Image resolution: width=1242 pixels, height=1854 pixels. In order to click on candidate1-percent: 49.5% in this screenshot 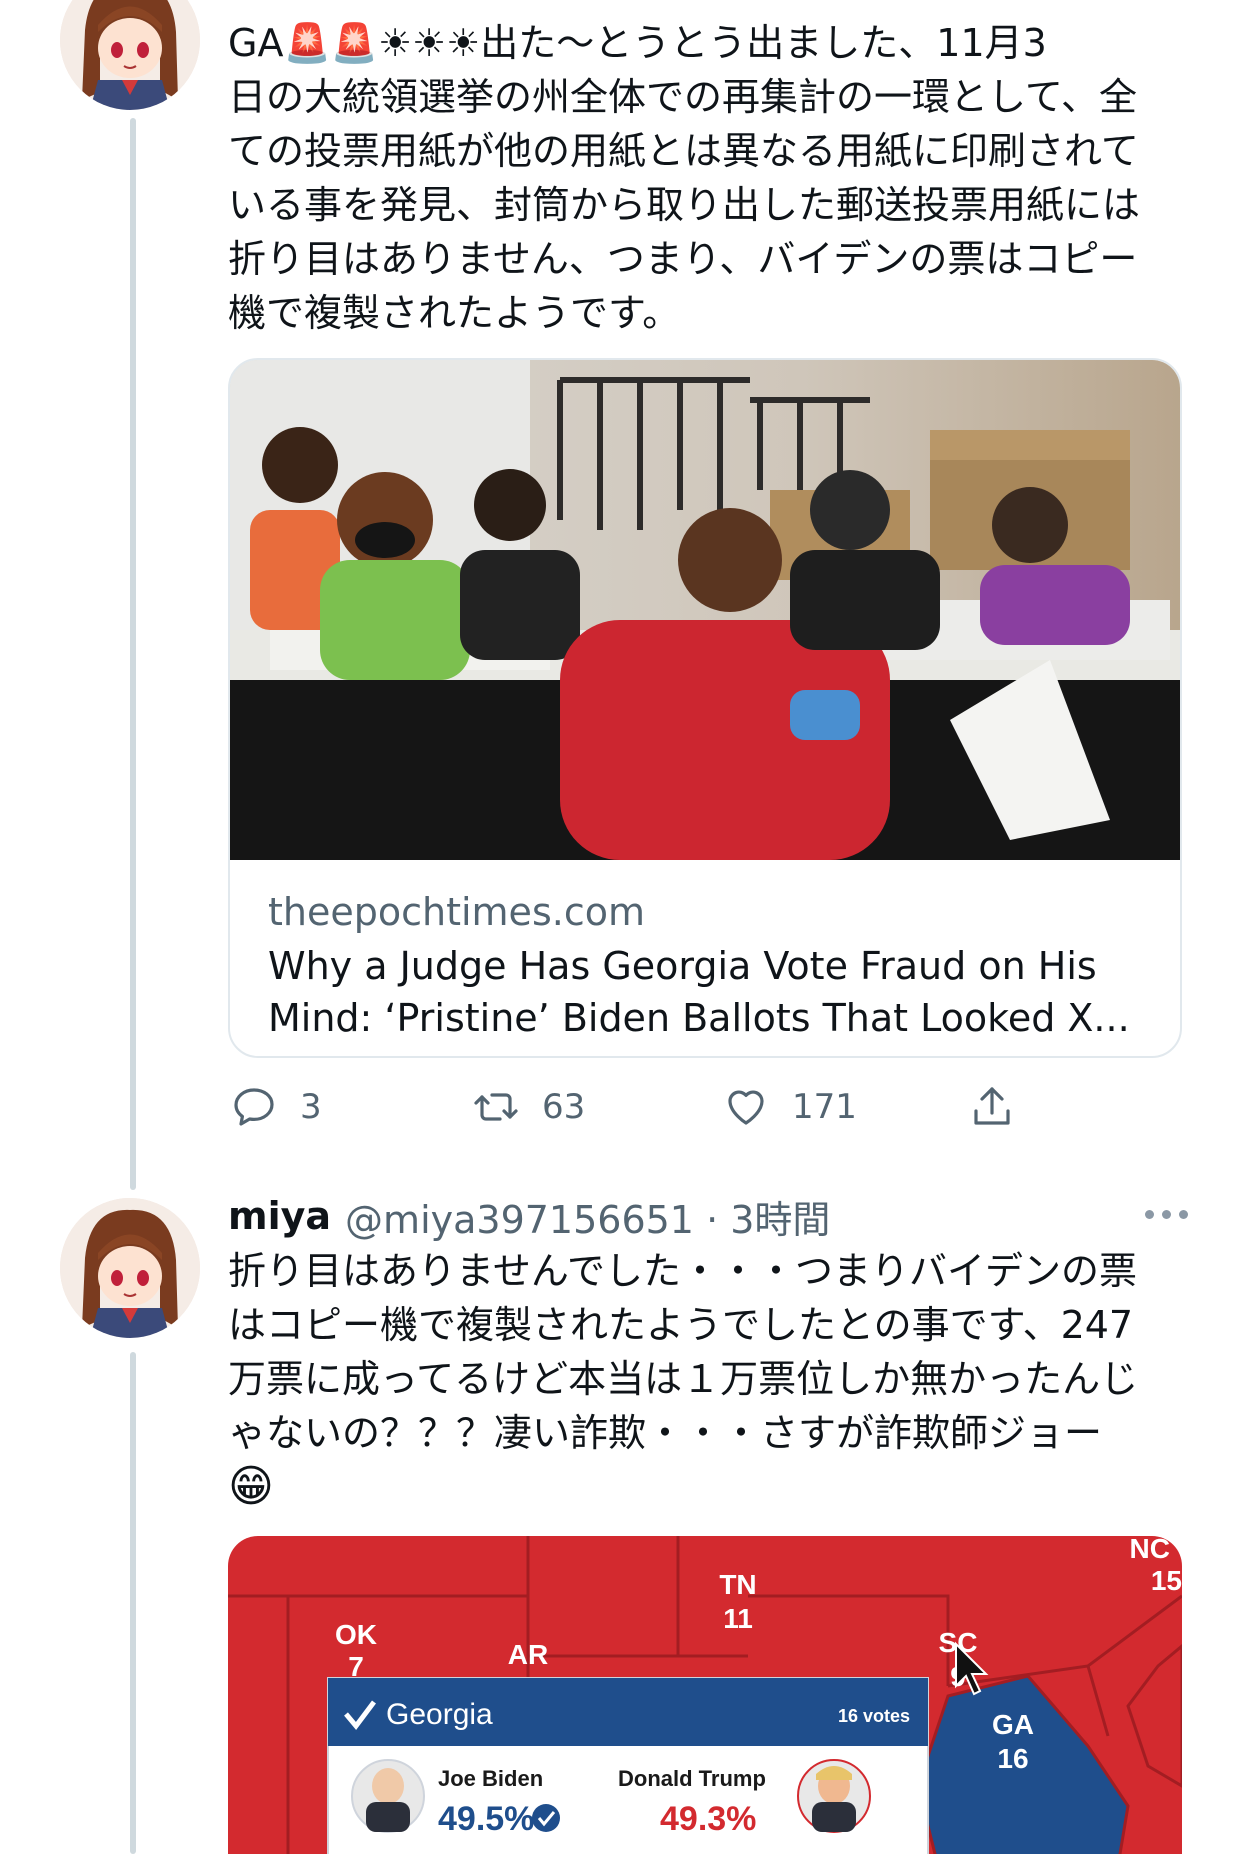, I will do `click(486, 1819)`.